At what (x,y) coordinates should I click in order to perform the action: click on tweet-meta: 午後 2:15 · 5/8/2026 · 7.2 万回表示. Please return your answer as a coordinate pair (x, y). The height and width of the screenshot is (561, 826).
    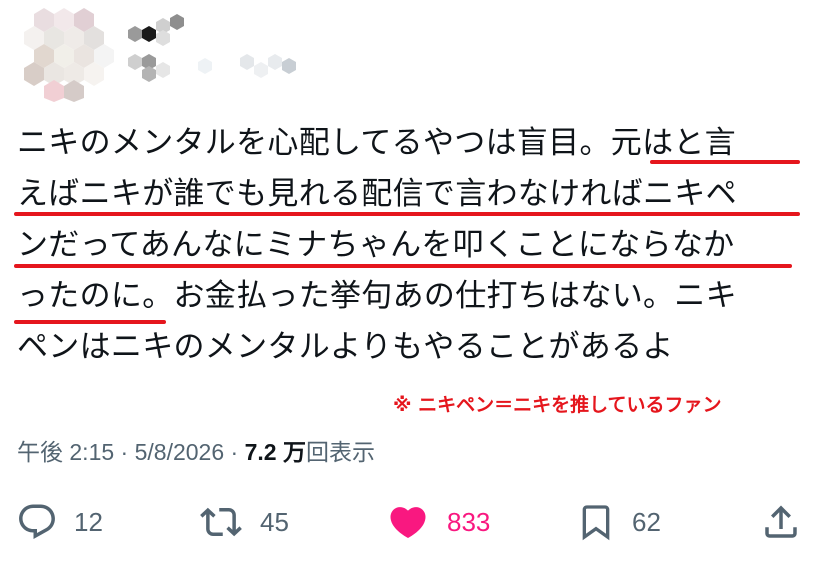
    Looking at the image, I should click on (196, 450).